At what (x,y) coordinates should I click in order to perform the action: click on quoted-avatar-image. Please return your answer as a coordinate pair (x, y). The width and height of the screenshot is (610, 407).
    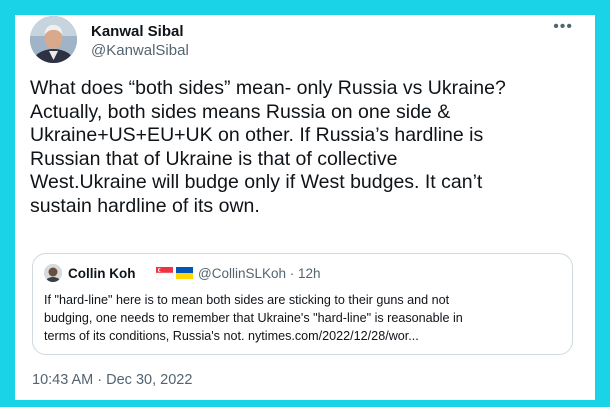
    Looking at the image, I should click on (53, 273).